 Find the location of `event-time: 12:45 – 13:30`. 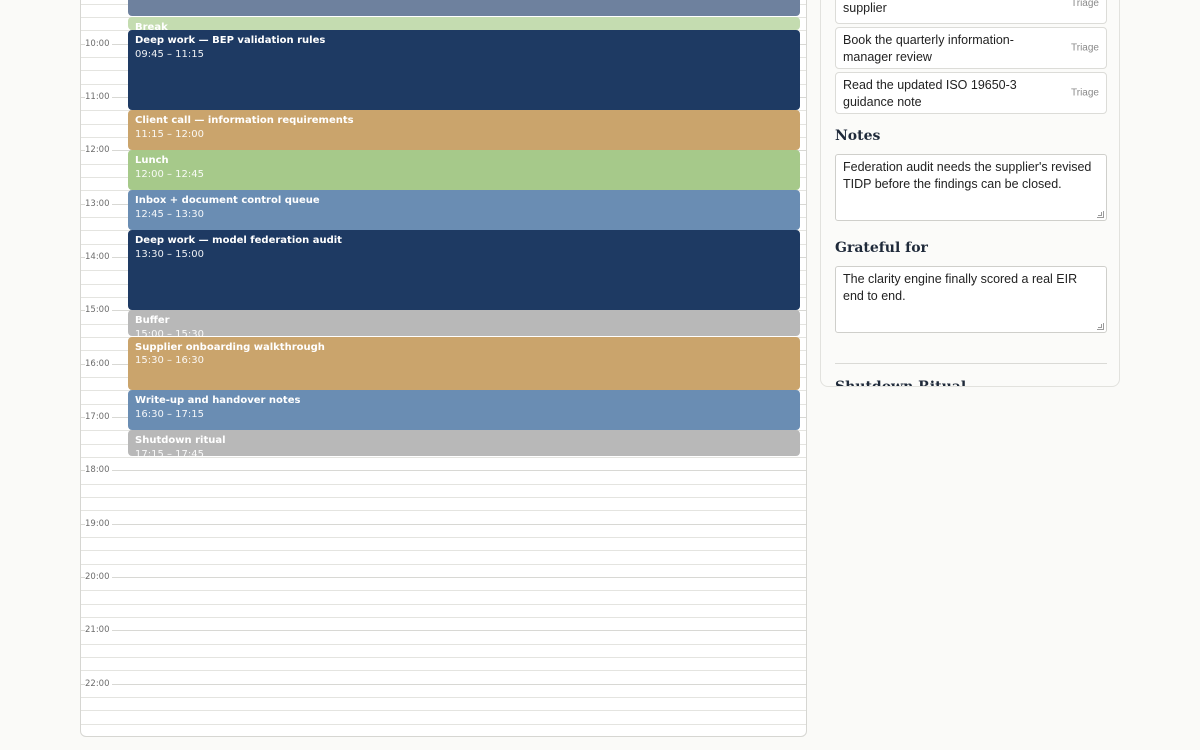

event-time: 12:45 – 13:30 is located at coordinates (169, 214).